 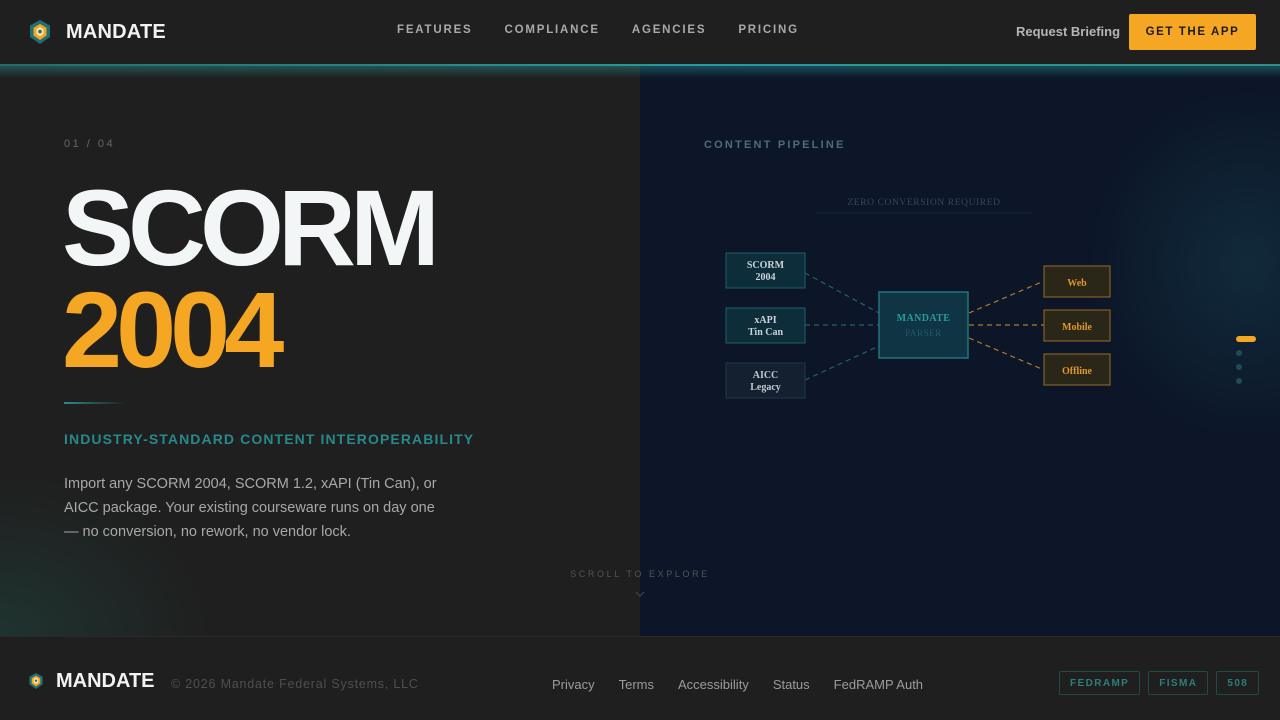 I want to click on nav-link-compliance: COMPLIANCE, so click(x=552, y=30).